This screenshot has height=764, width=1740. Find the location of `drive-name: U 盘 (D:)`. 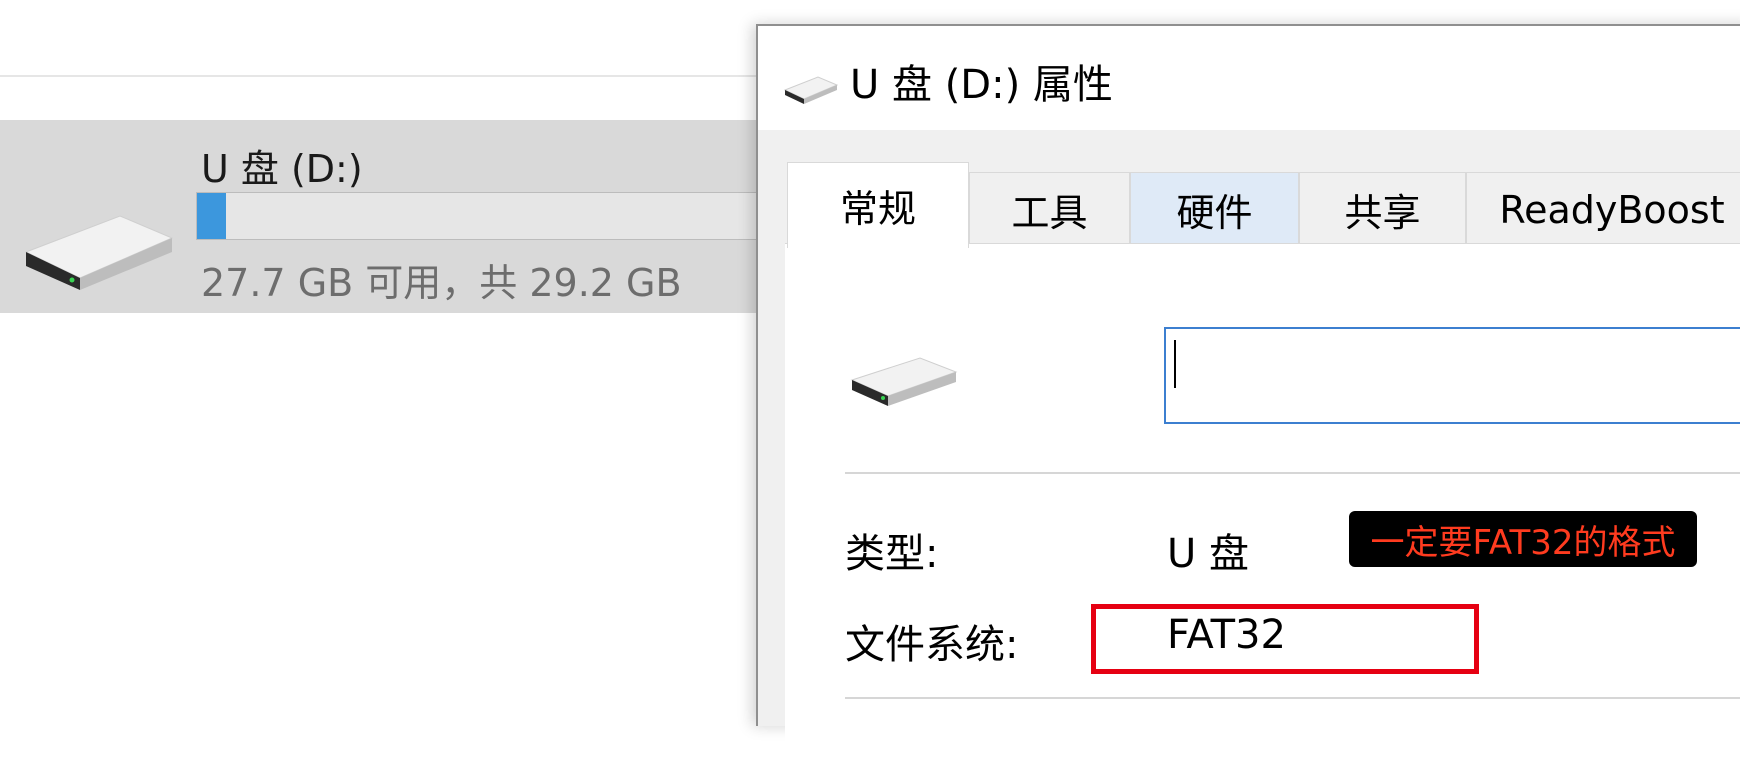

drive-name: U 盘 (D:) is located at coordinates (282, 169).